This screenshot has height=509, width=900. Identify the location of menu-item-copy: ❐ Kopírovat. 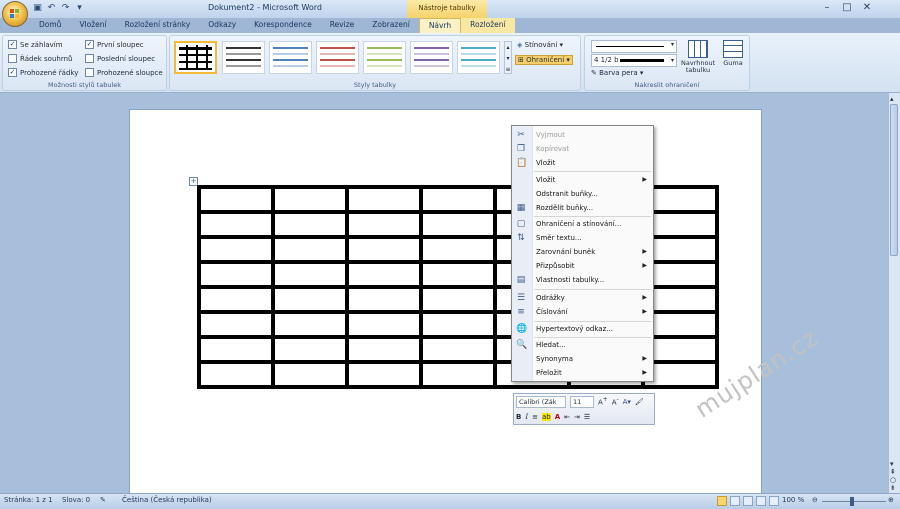
(582, 149).